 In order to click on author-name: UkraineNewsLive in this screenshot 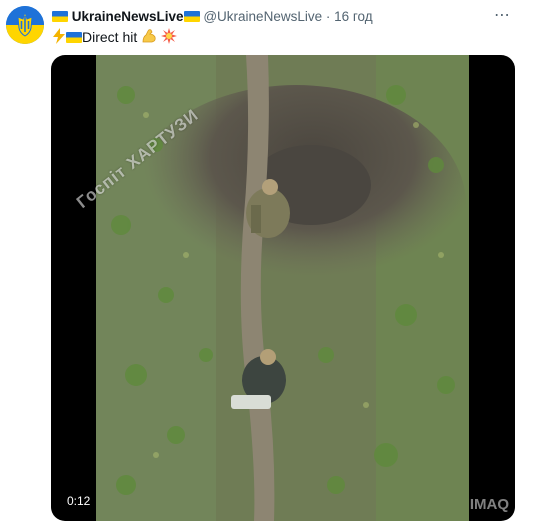, I will do `click(128, 16)`.